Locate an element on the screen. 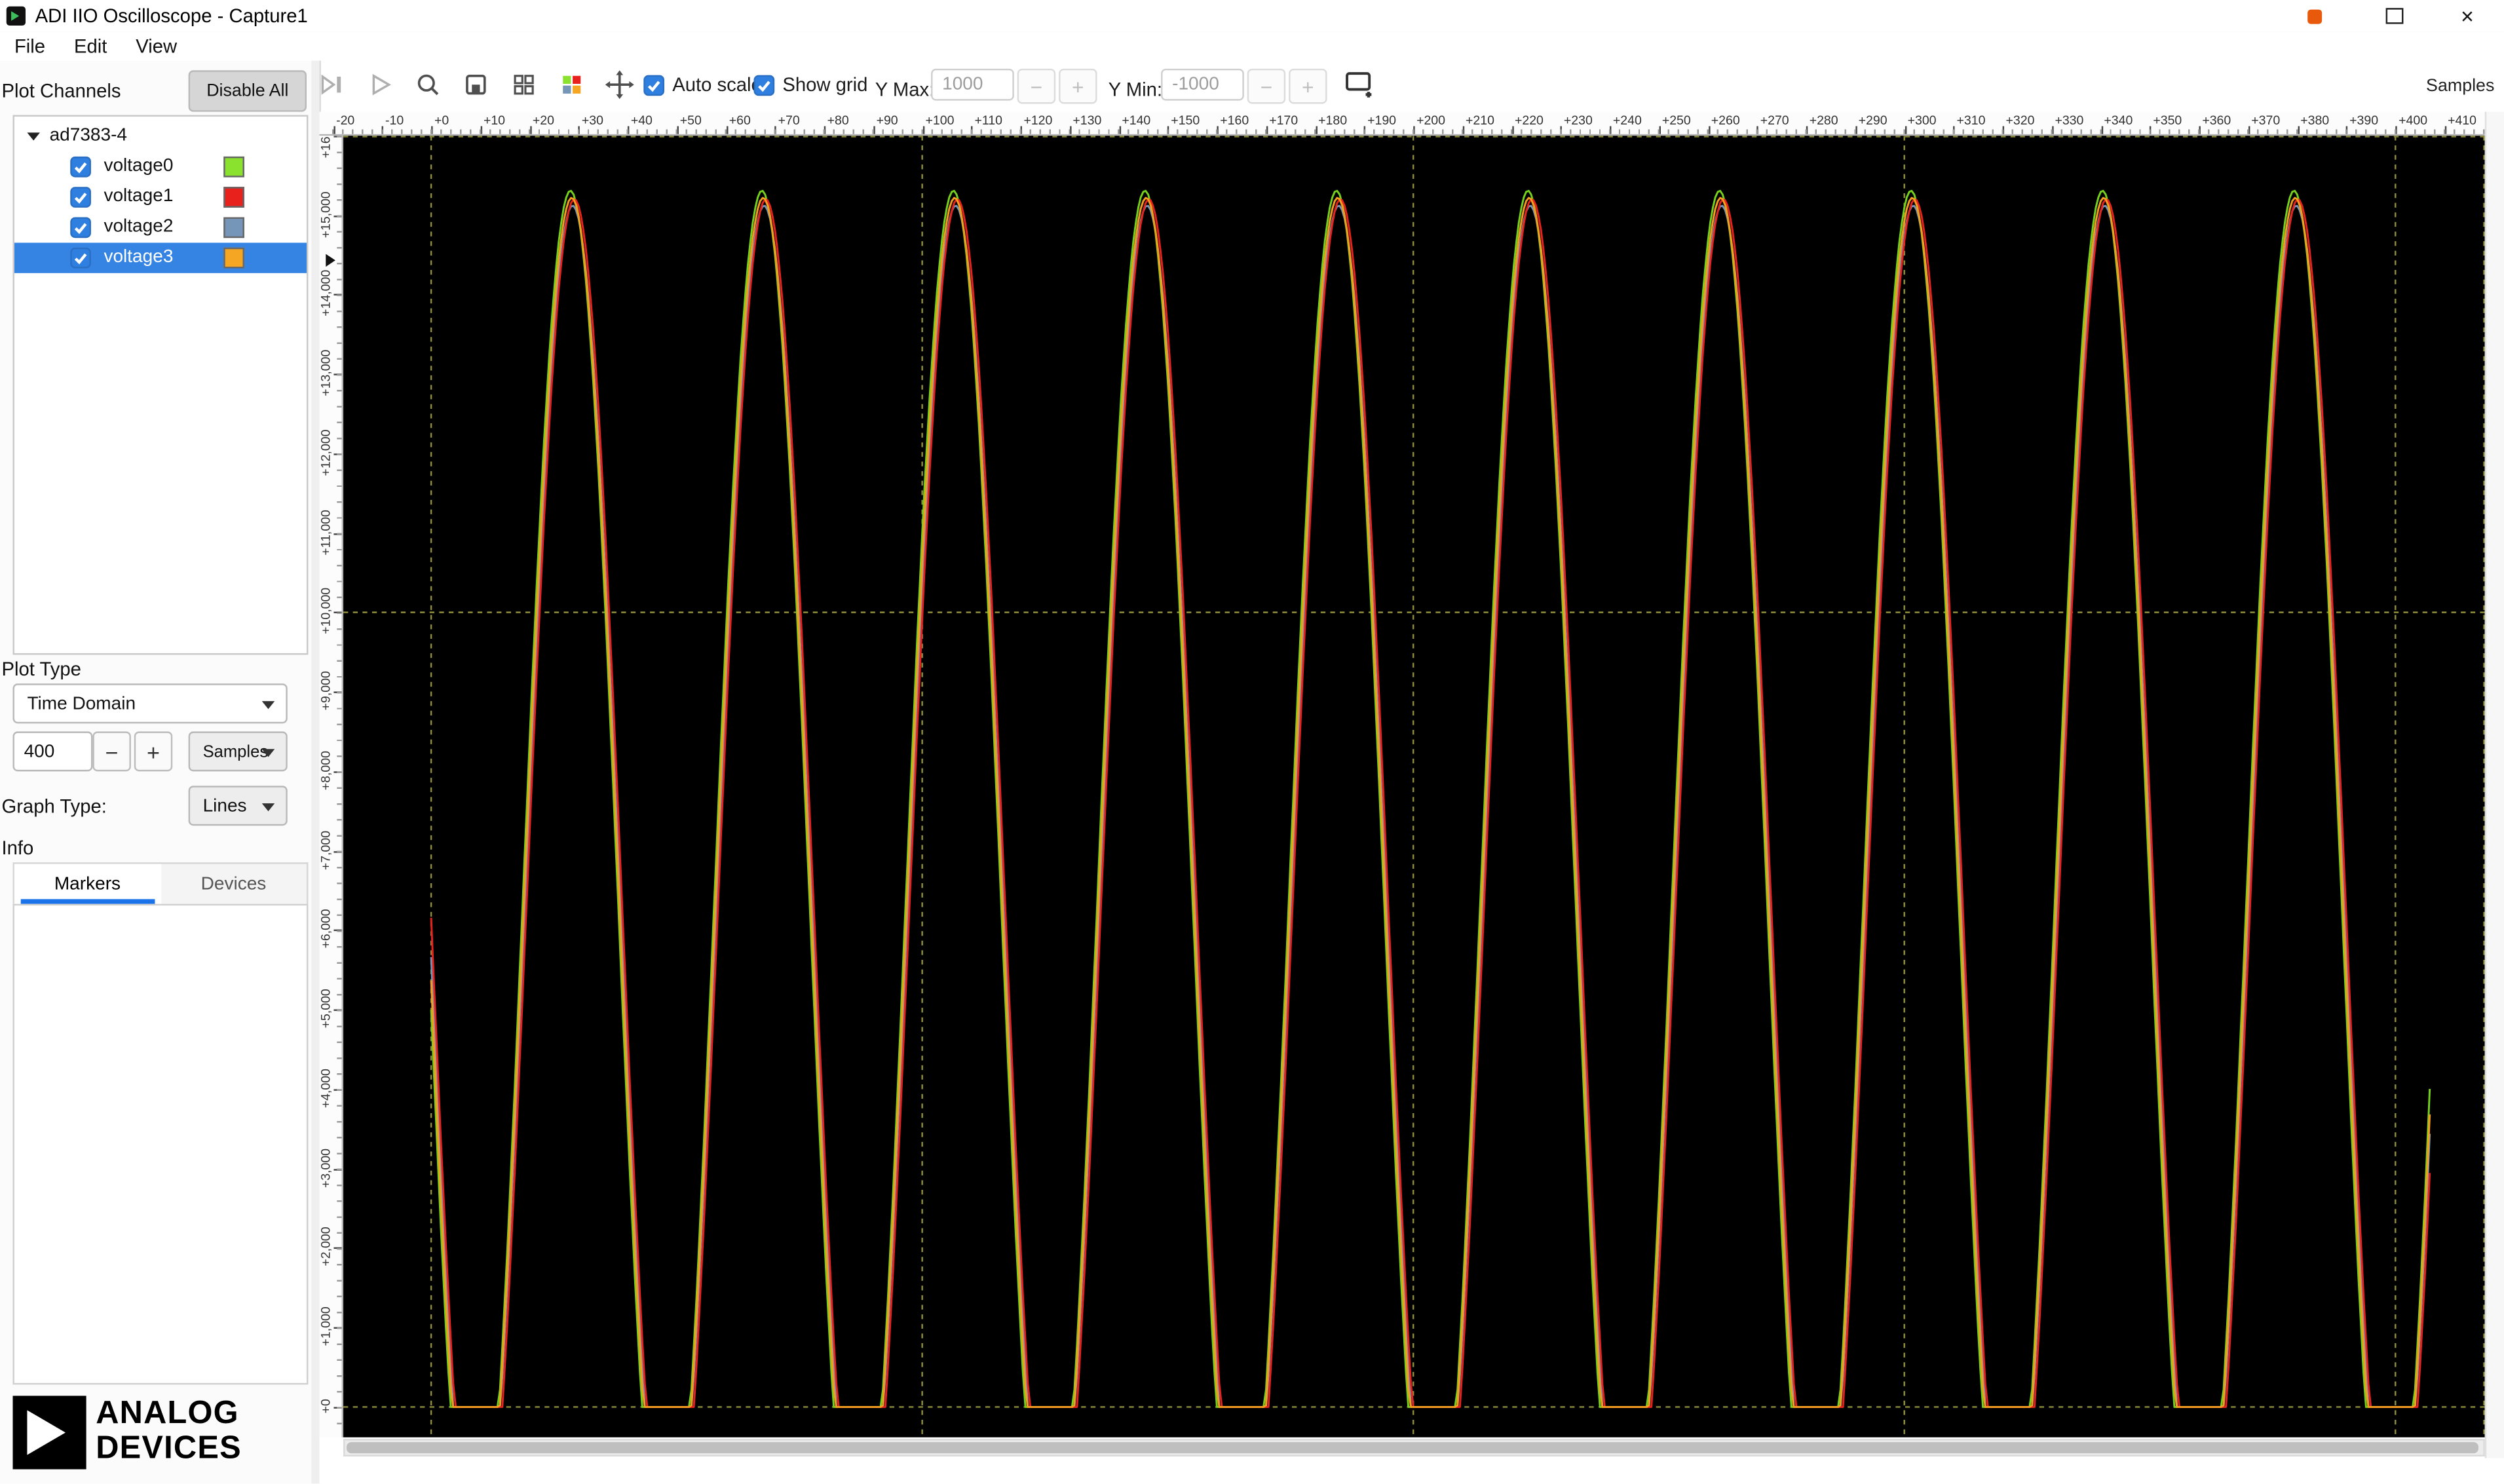 The height and width of the screenshot is (1484, 2504). x-tick-label: +30 is located at coordinates (592, 120).